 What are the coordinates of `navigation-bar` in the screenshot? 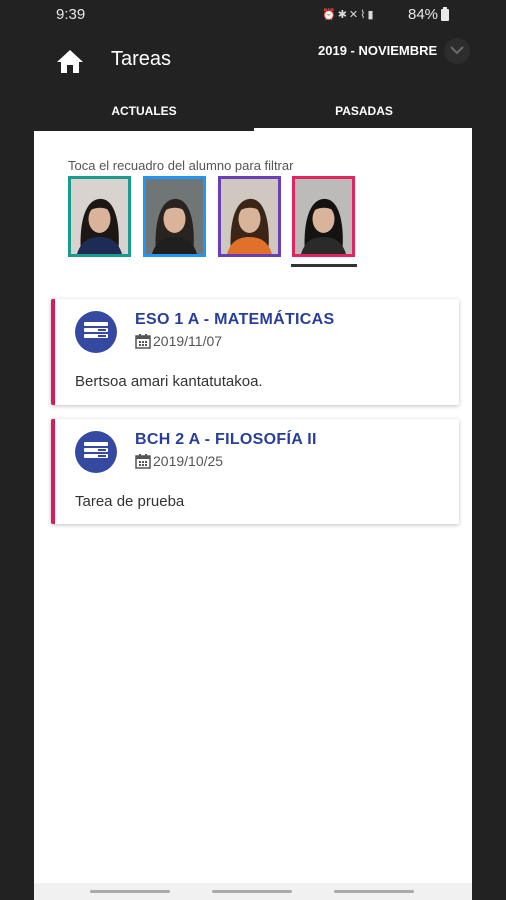 It's located at (253, 891).